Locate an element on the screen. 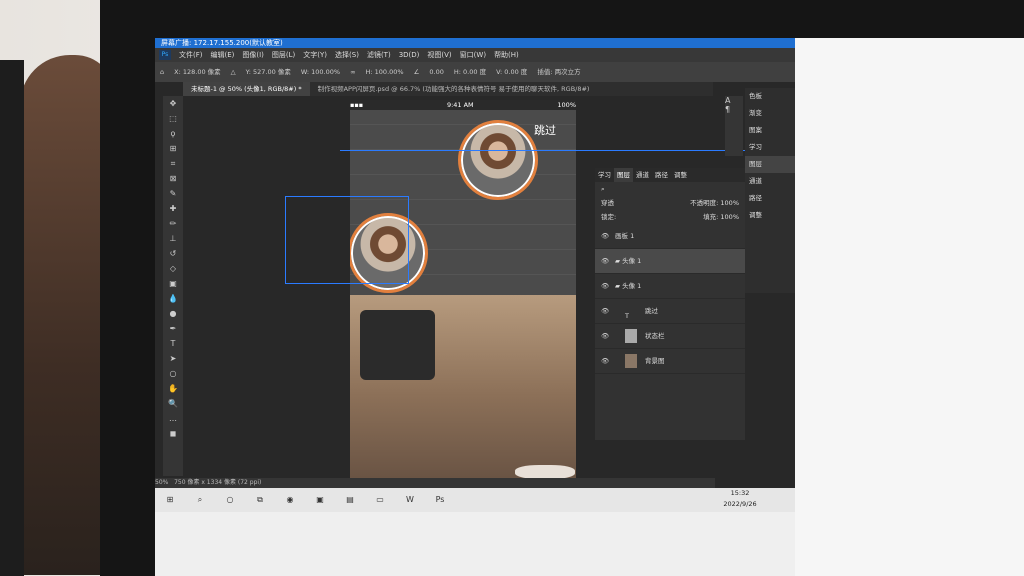 This screenshot has height=576, width=1024. windows-start-icon: ⊞ is located at coordinates (170, 500).